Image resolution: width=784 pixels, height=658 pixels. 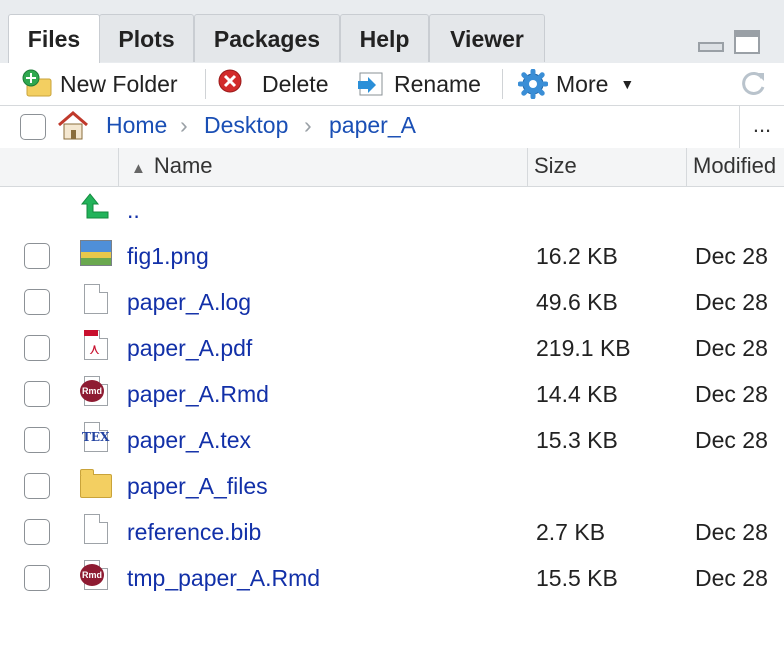 I want to click on file-name-link: paper_A.log, so click(x=189, y=302).